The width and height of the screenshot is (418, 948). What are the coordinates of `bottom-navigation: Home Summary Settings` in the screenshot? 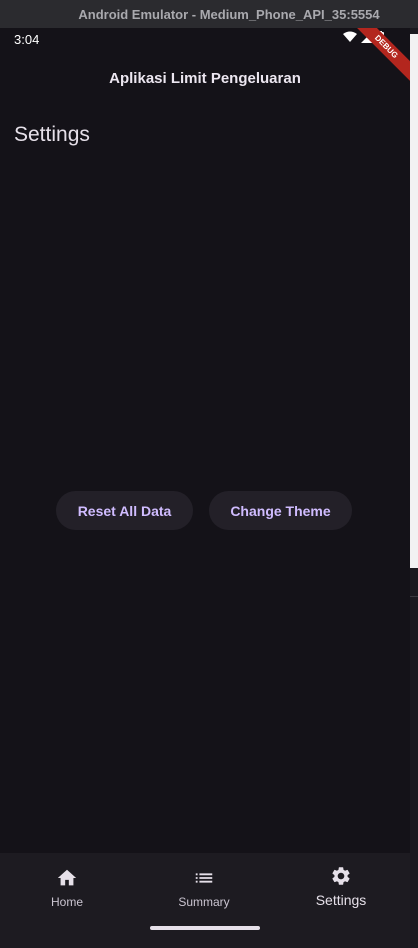 It's located at (205, 900).